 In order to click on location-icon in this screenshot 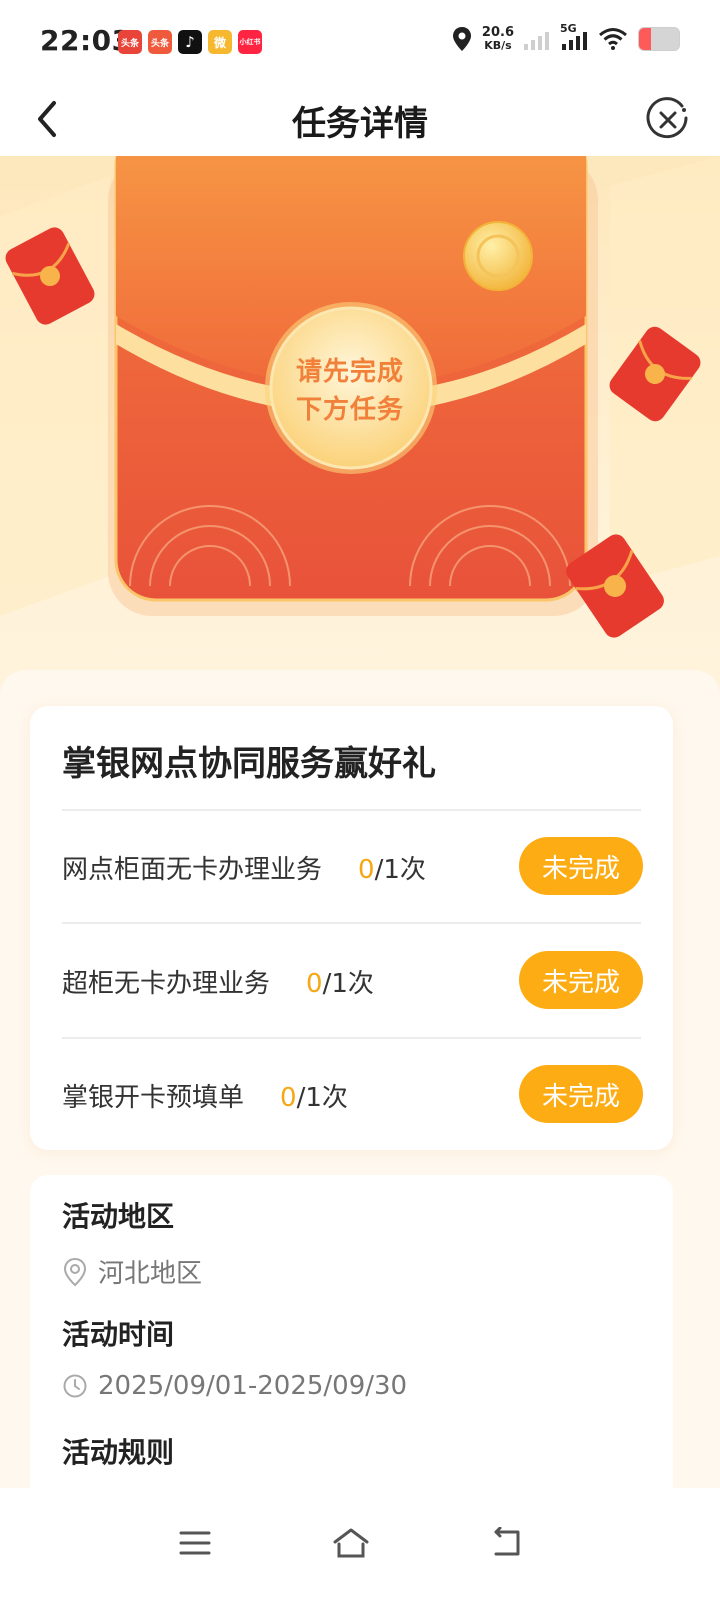, I will do `click(461, 39)`.